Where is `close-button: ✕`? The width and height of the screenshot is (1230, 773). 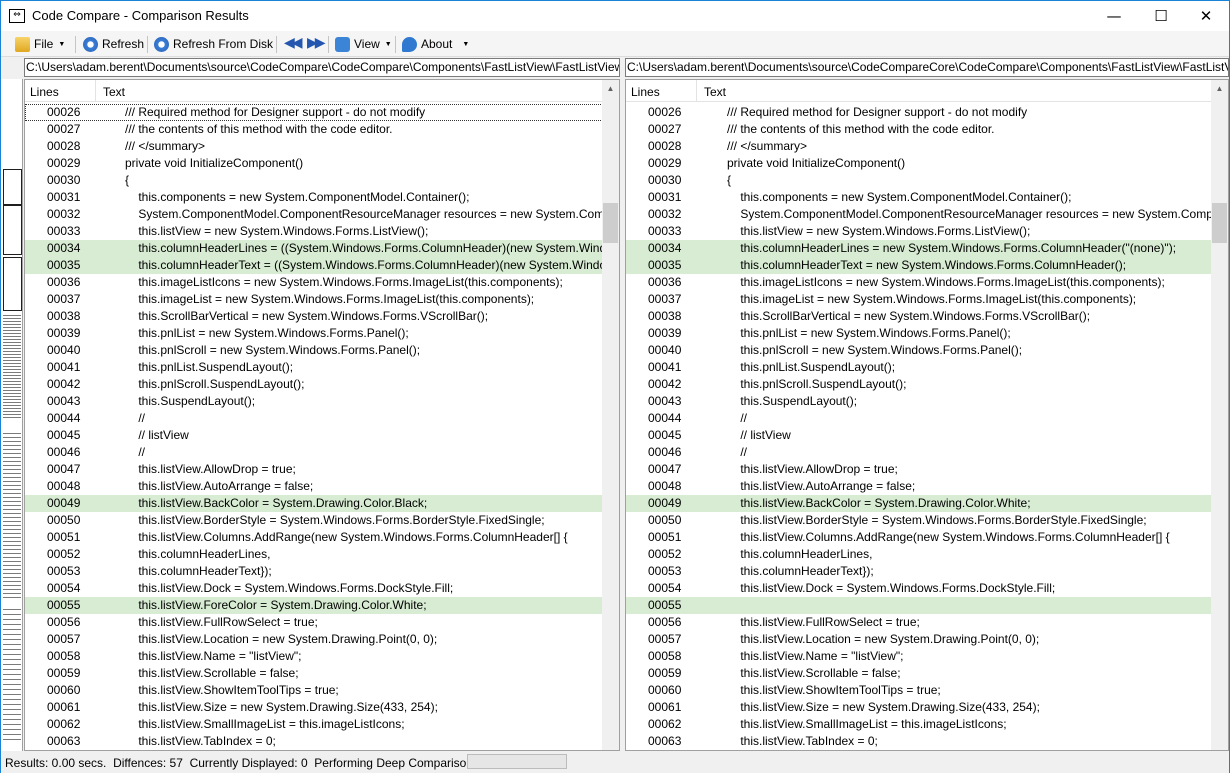 close-button: ✕ is located at coordinates (1206, 16).